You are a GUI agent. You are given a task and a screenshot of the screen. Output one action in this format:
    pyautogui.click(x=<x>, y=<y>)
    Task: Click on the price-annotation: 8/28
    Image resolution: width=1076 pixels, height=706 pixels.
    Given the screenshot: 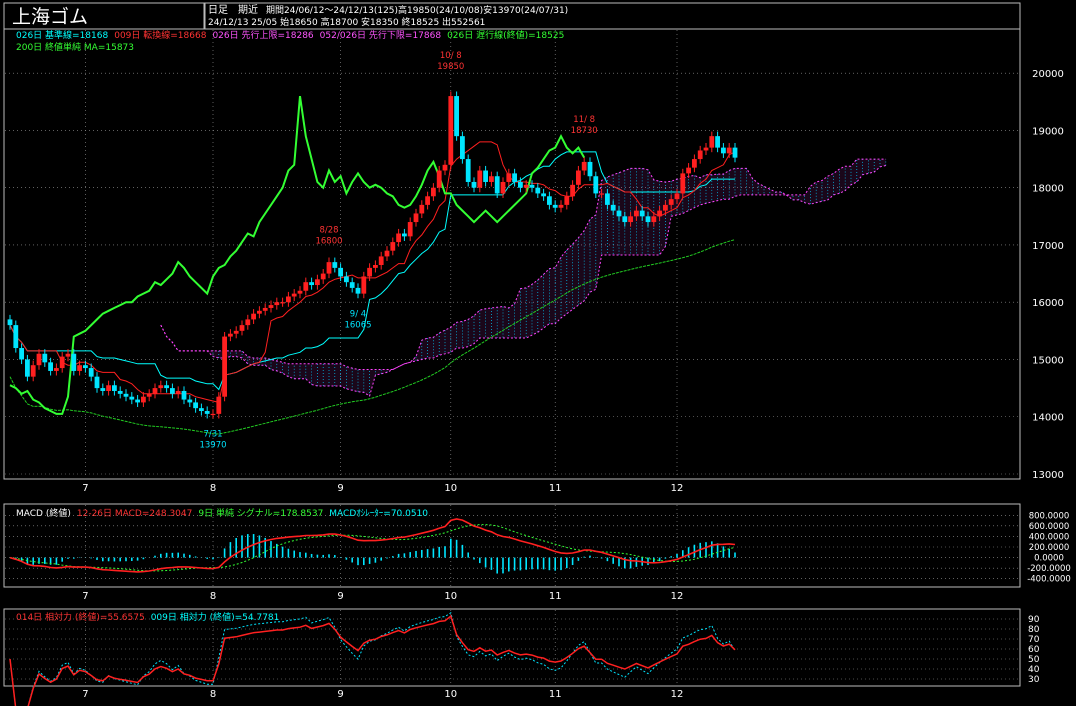 What is the action you would take?
    pyautogui.click(x=328, y=230)
    